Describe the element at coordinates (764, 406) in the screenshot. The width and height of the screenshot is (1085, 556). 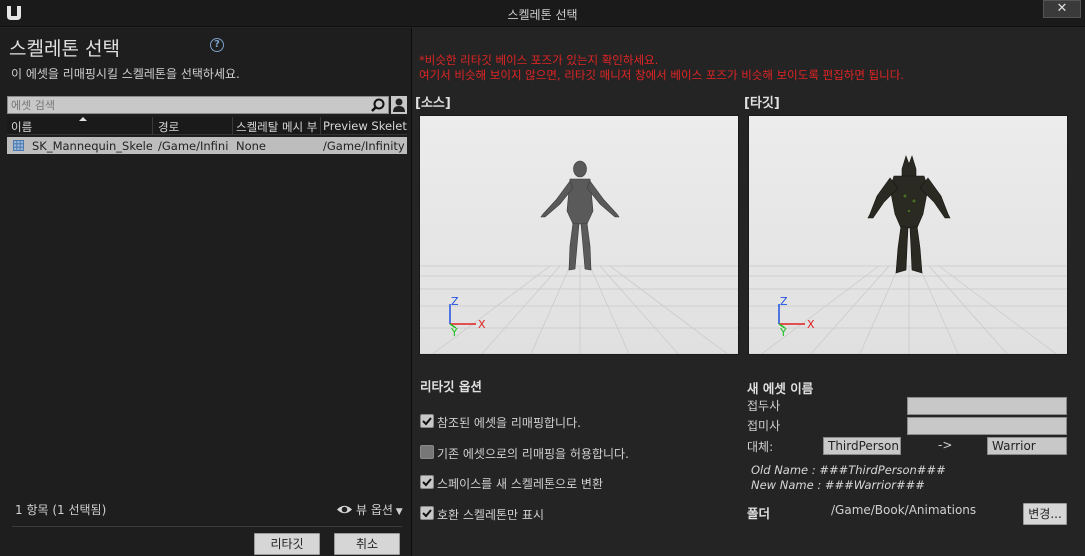
I see `prefix-label: 접두사` at that location.